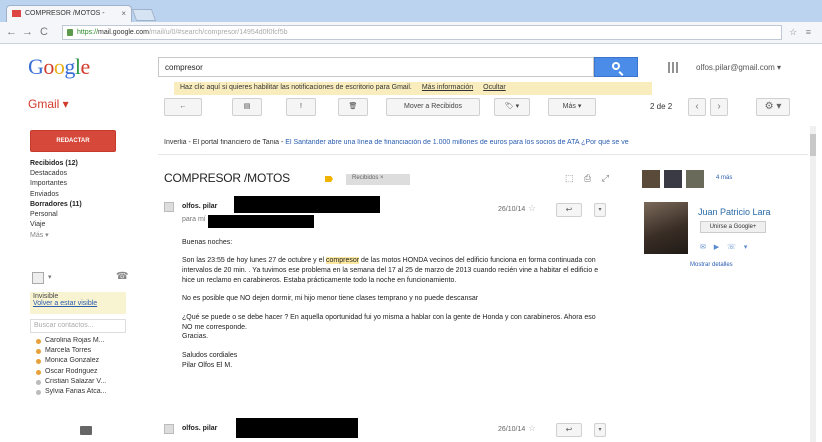 The image size is (822, 442). What do you see at coordinates (697, 107) in the screenshot?
I see `newer-button: ‹` at bounding box center [697, 107].